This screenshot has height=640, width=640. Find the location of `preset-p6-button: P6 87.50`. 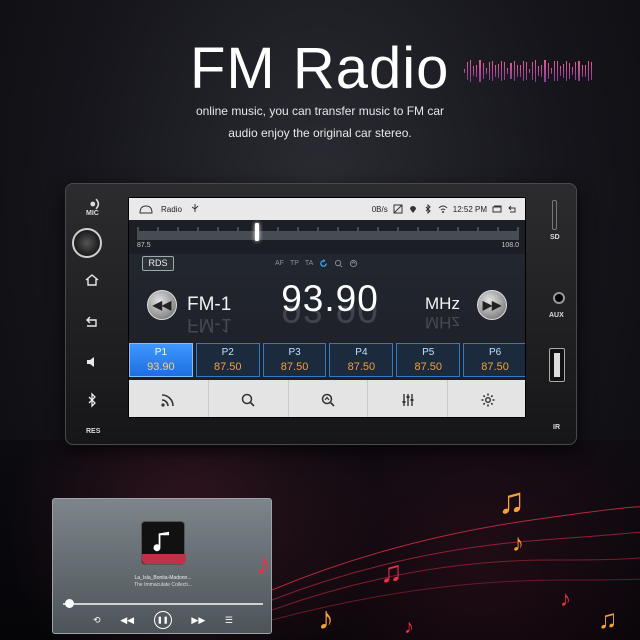

preset-p6-button: P6 87.50 is located at coordinates (494, 360).